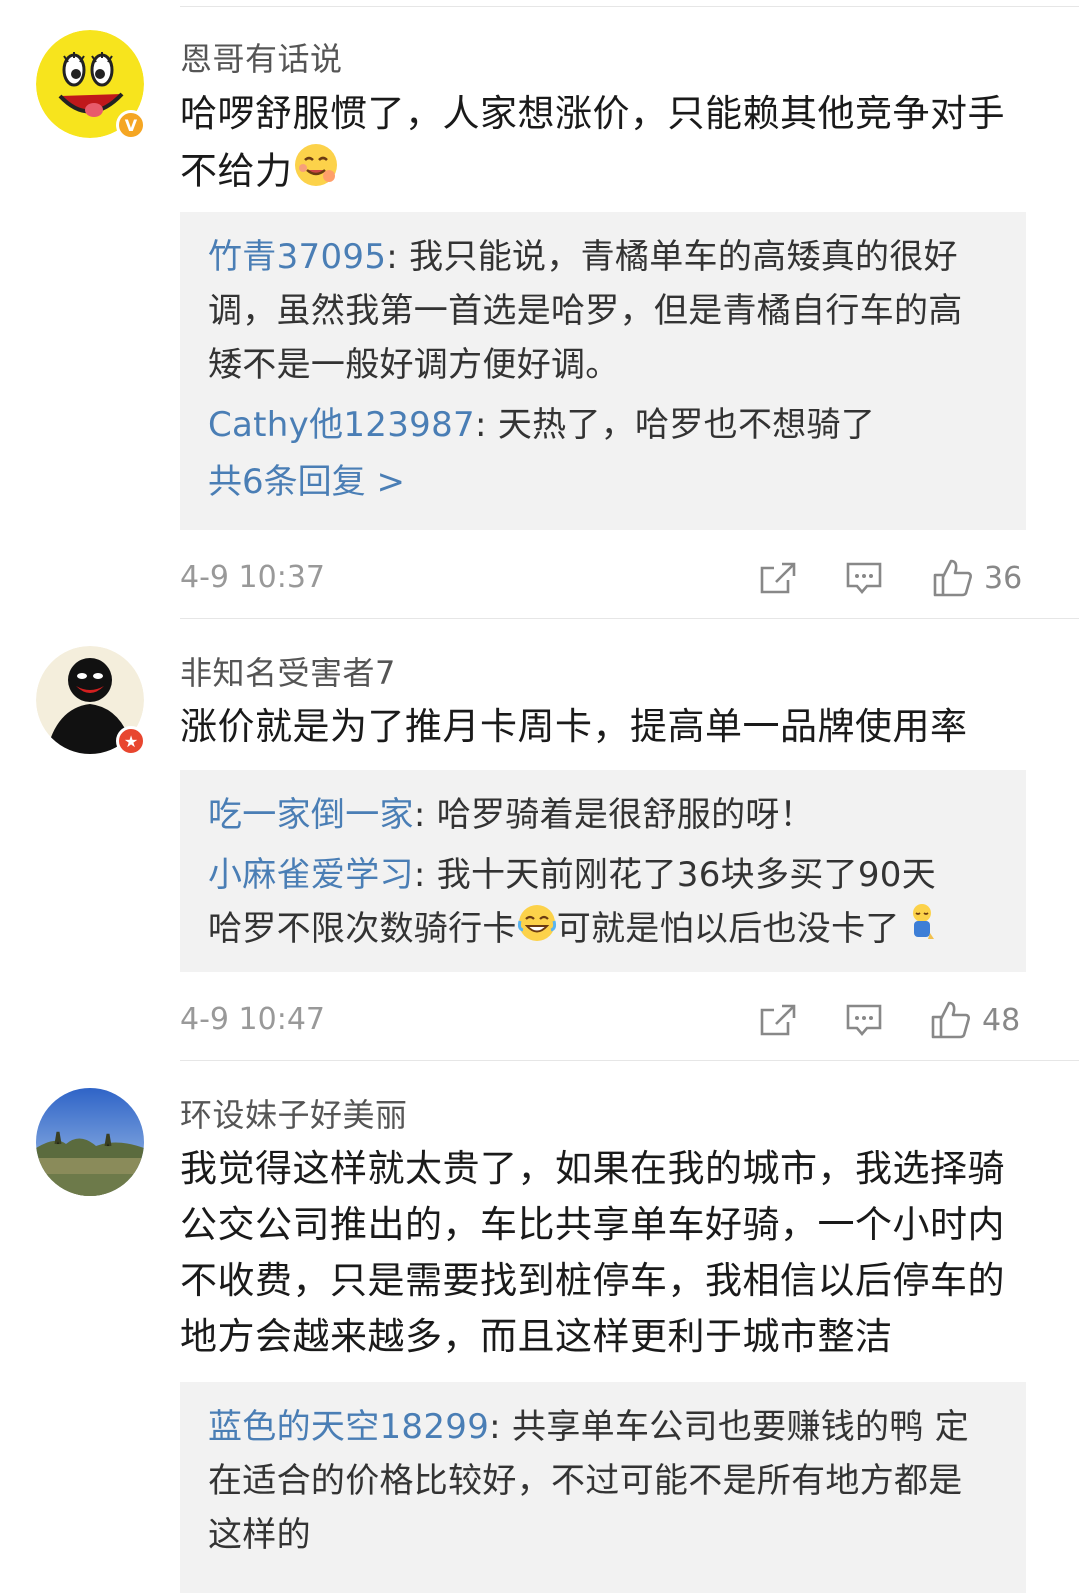  I want to click on drooling-emoji-icon, so click(316, 173).